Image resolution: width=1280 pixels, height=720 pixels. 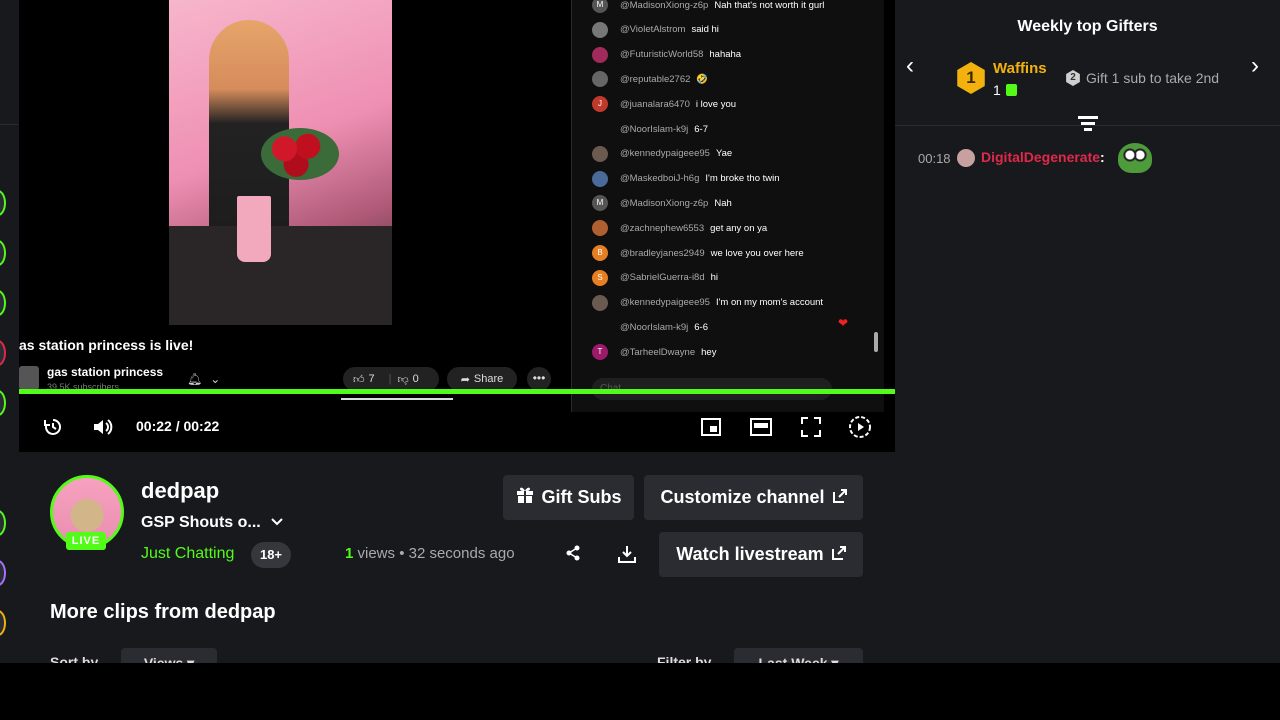 I want to click on progress-bar, so click(x=457, y=391).